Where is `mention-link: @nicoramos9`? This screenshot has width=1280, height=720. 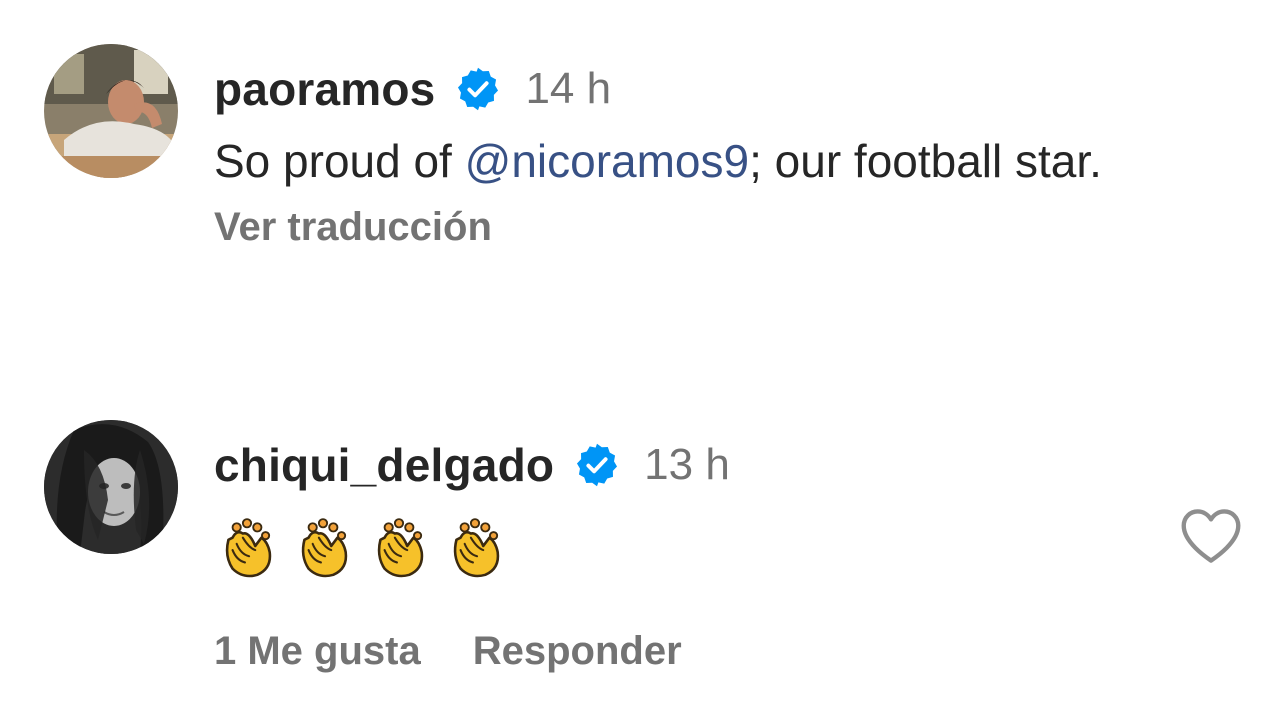
mention-link: @nicoramos9 is located at coordinates (607, 161).